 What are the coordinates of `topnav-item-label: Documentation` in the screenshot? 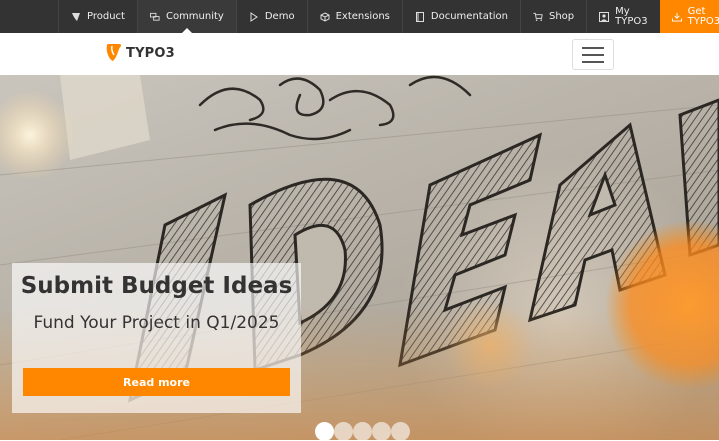 It's located at (469, 16).